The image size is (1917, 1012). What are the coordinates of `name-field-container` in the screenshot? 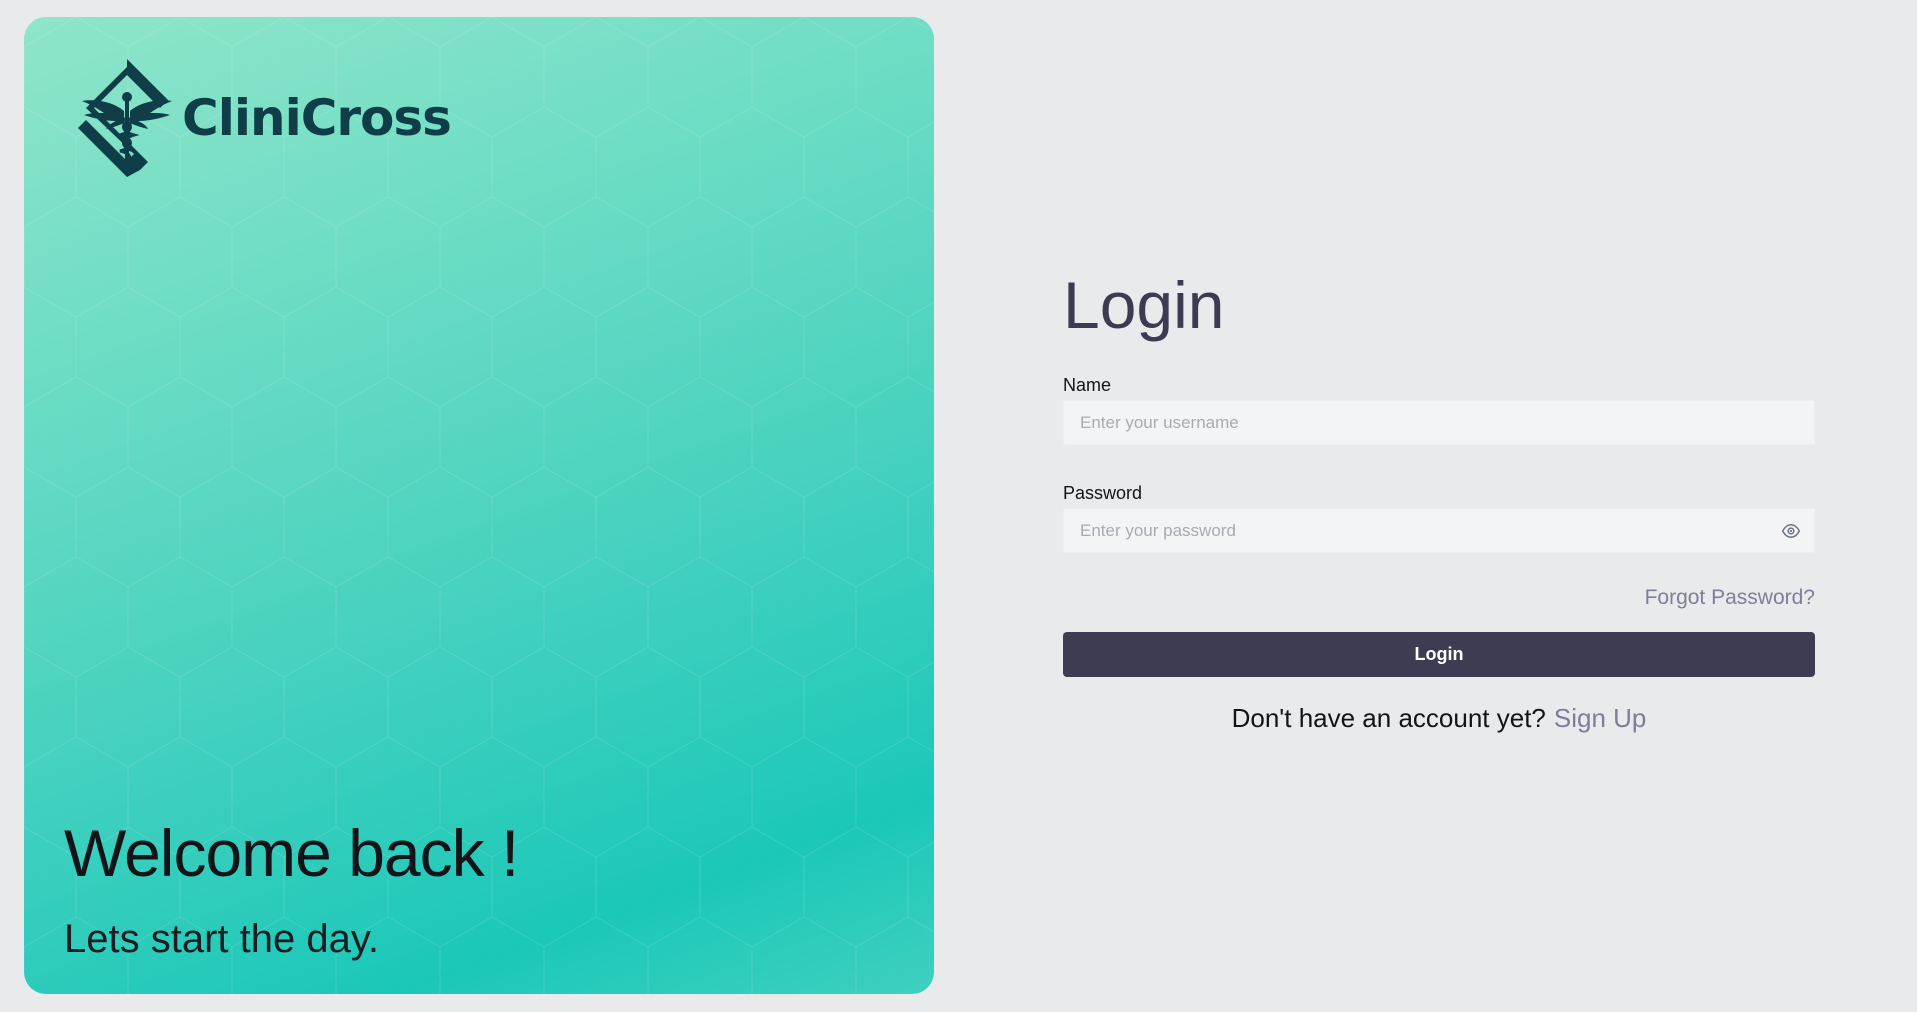 It's located at (1439, 422).